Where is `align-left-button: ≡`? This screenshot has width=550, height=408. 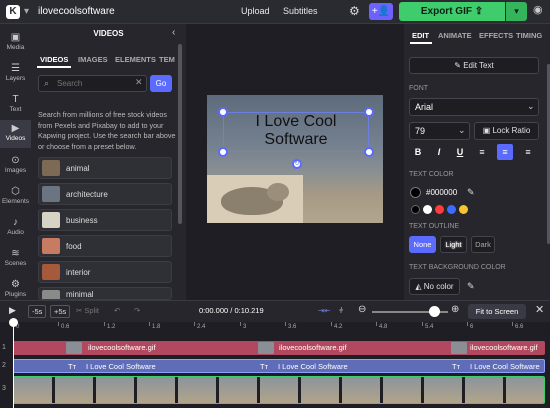
align-left-button: ≡ is located at coordinates (482, 152).